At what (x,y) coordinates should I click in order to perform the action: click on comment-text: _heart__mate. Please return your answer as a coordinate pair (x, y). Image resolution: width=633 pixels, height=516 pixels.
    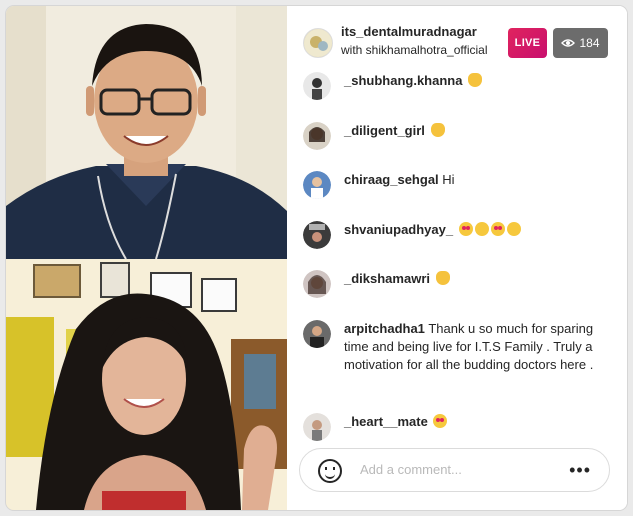
    Looking at the image, I should click on (396, 427).